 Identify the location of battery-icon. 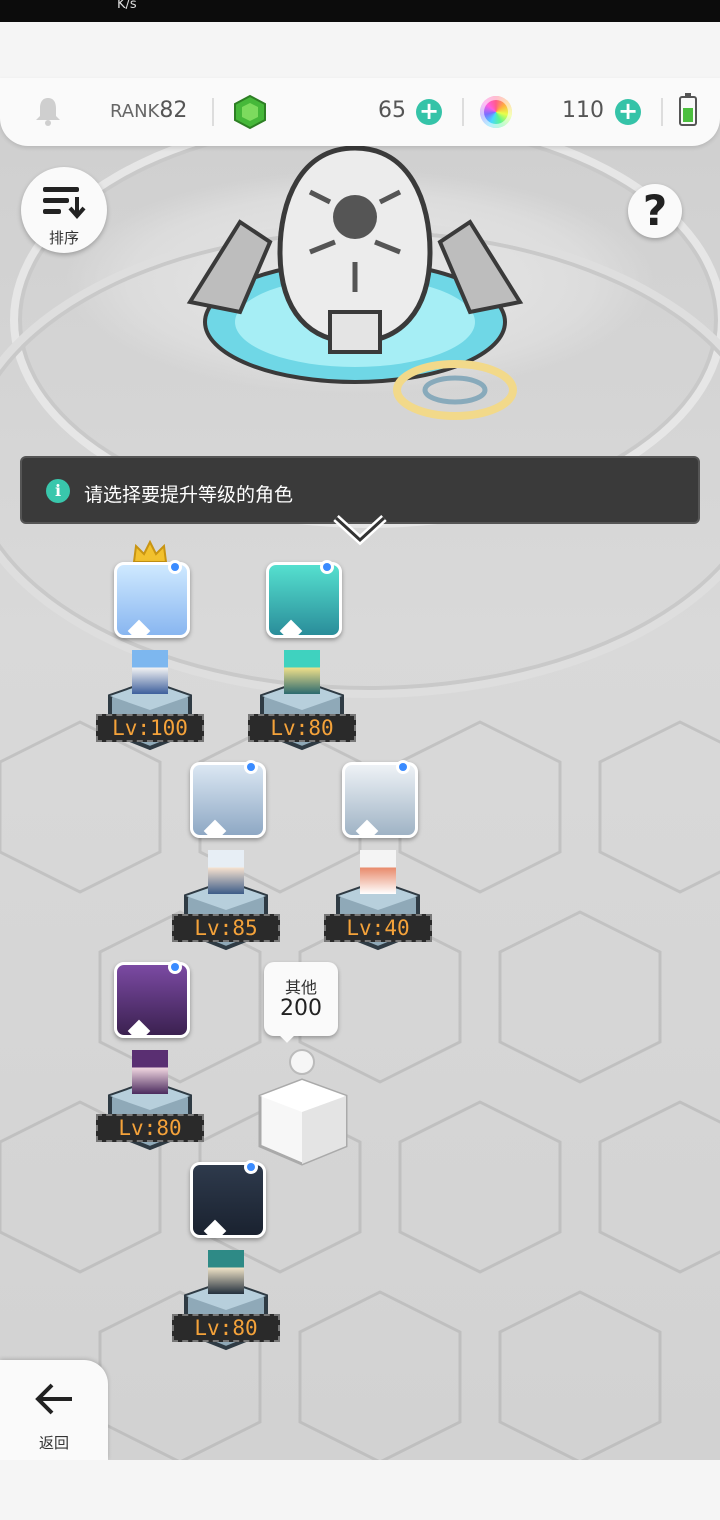
(688, 109).